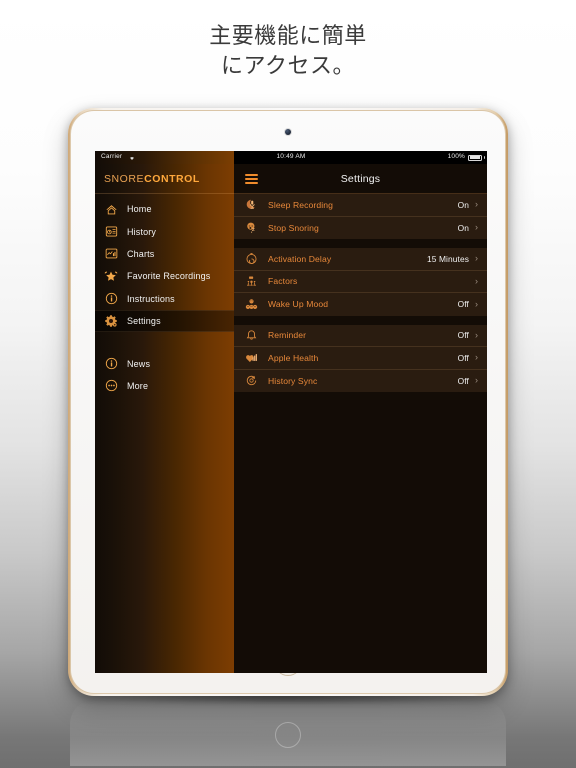 The width and height of the screenshot is (576, 768). I want to click on settings-row-sleep-recording: Sleep Recording On ›, so click(360, 205).